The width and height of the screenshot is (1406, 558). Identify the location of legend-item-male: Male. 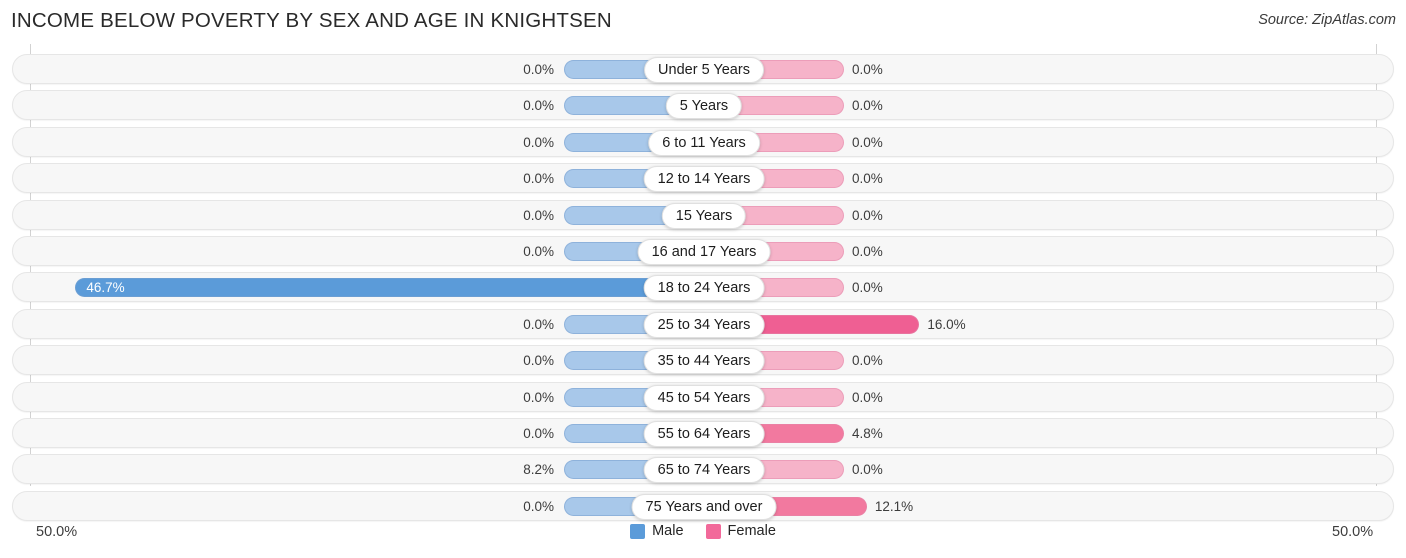
(657, 531).